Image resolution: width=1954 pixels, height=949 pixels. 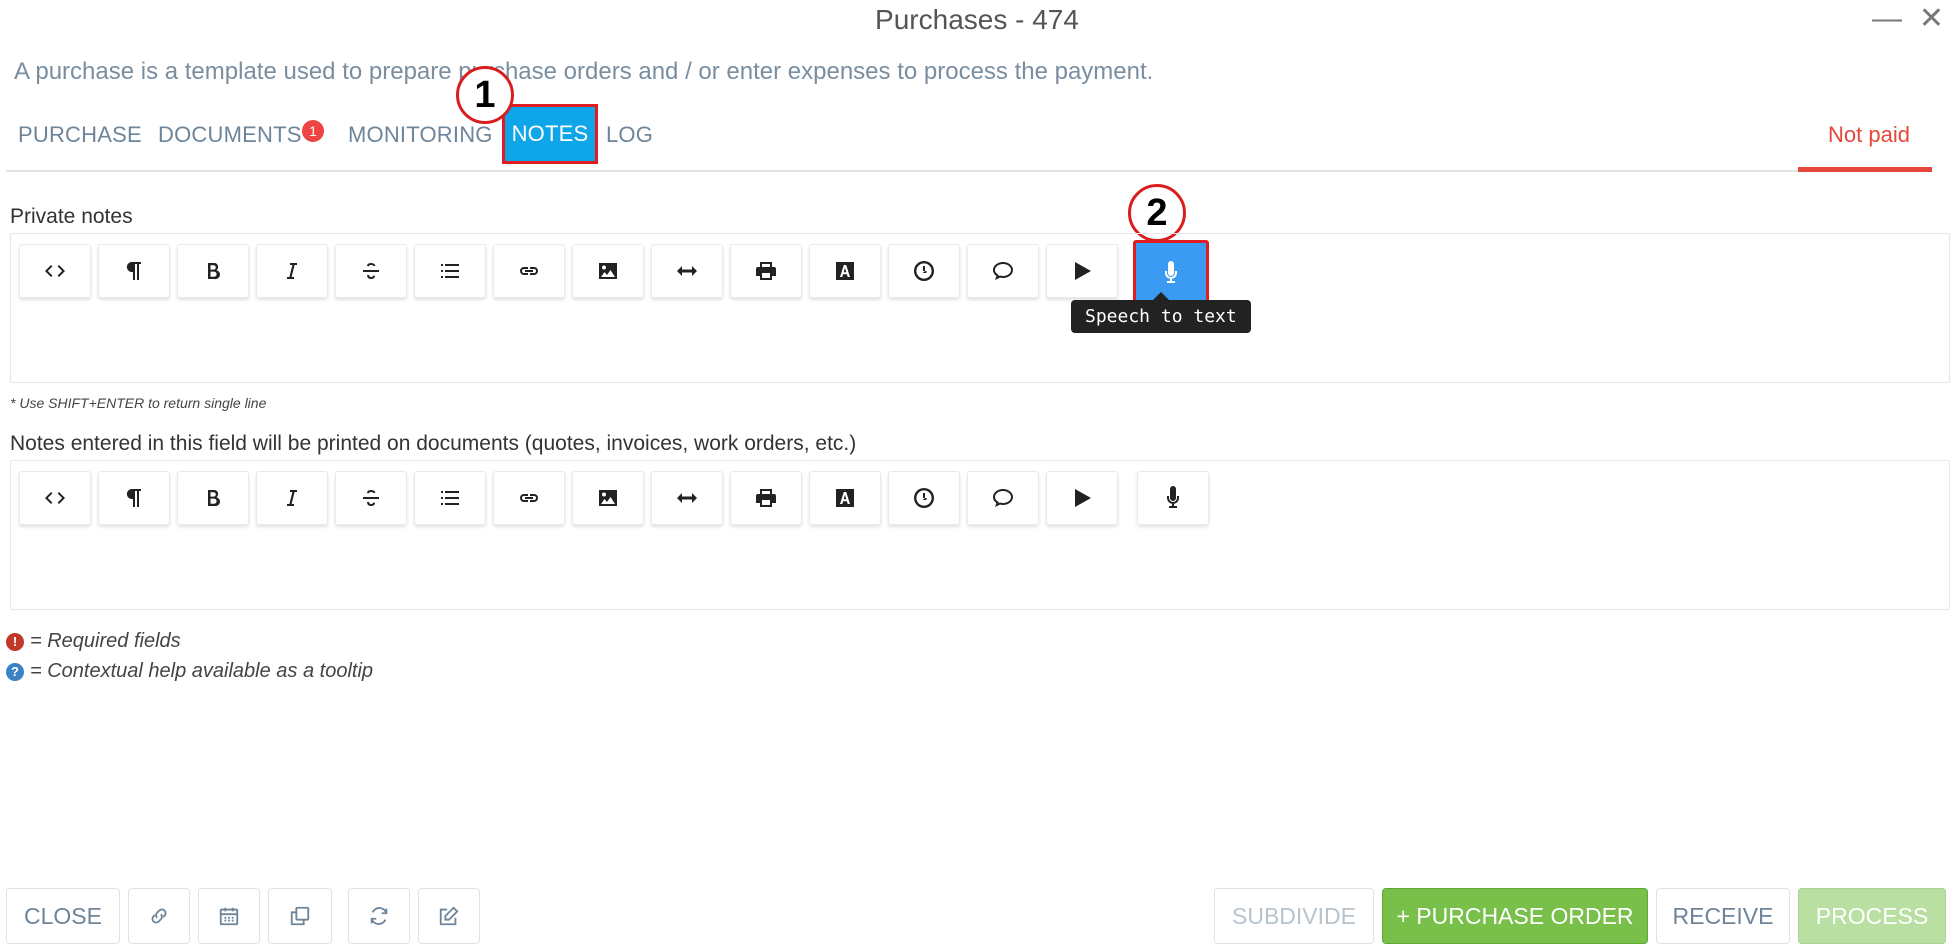 I want to click on minimize-icon: —, so click(x=1887, y=19).